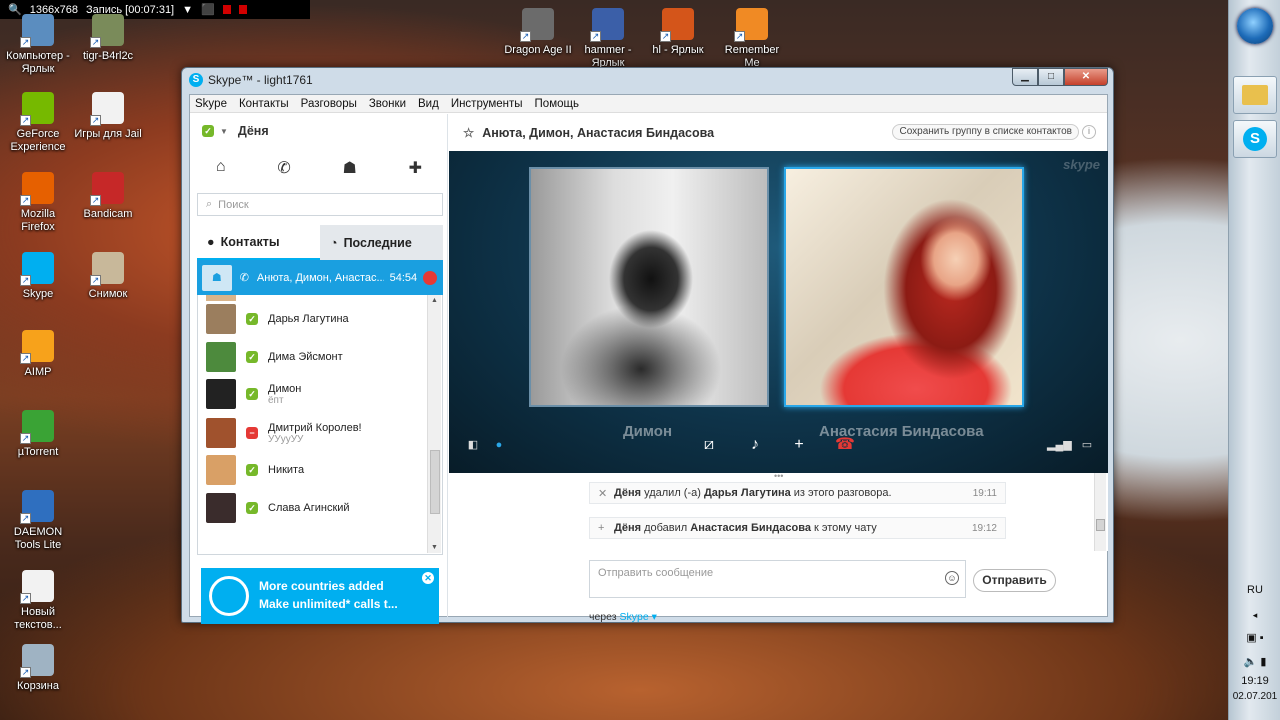 The image size is (1280, 720). What do you see at coordinates (777, 579) in the screenshot?
I see `message-input: Отправить сообщение ☺` at bounding box center [777, 579].